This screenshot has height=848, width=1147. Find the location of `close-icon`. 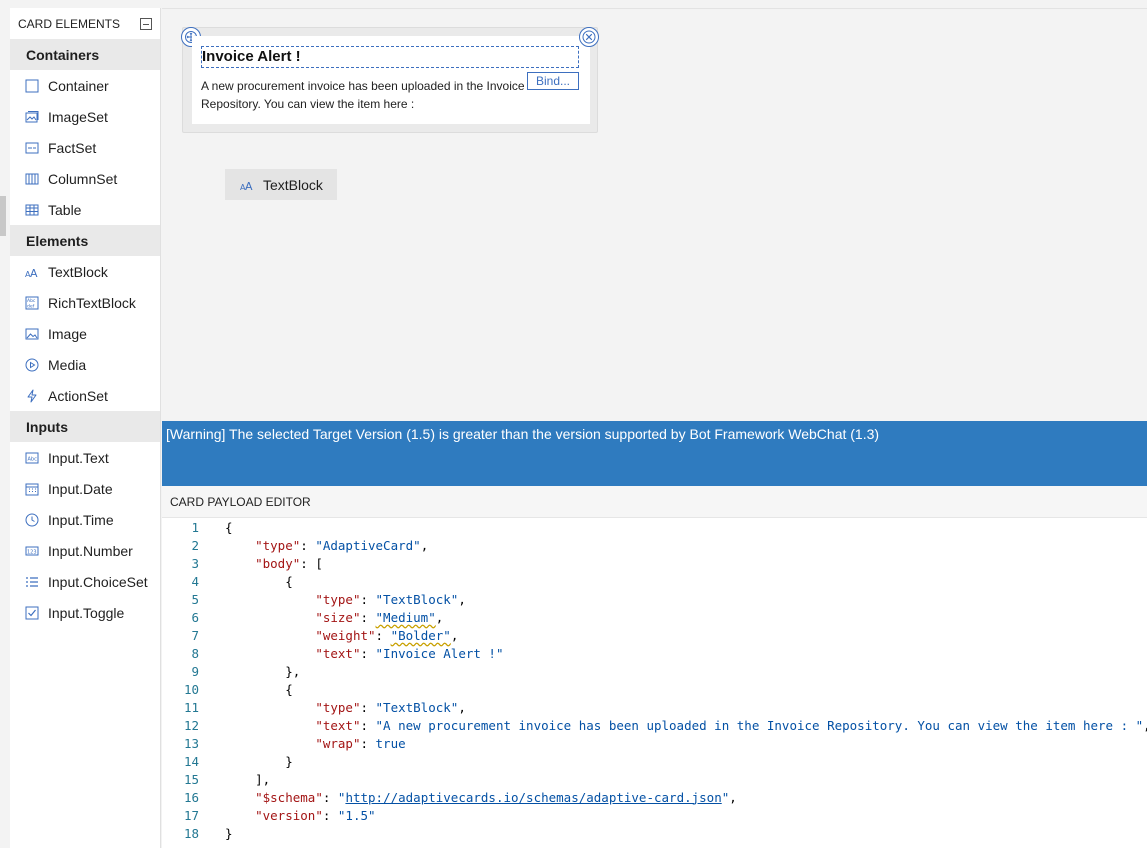

close-icon is located at coordinates (589, 37).